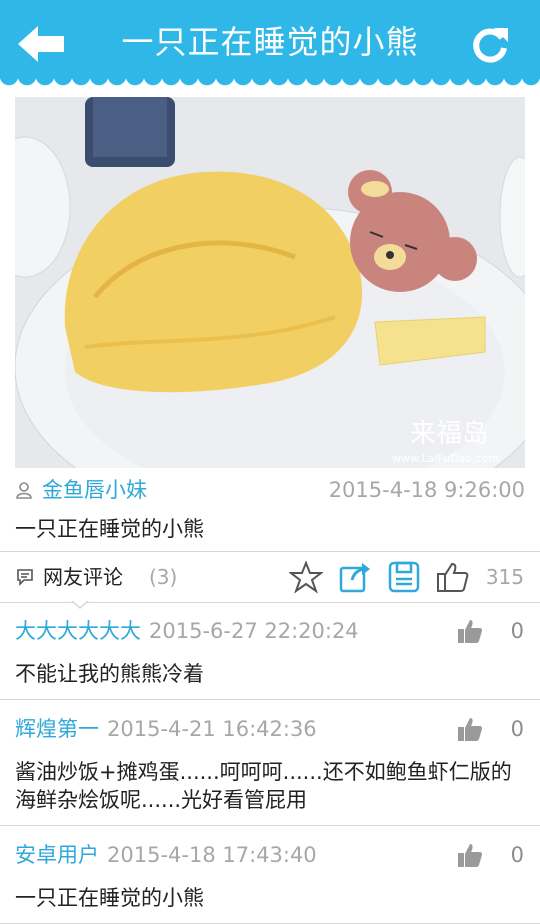  I want to click on comment-username: 辉煌第一, so click(57, 729).